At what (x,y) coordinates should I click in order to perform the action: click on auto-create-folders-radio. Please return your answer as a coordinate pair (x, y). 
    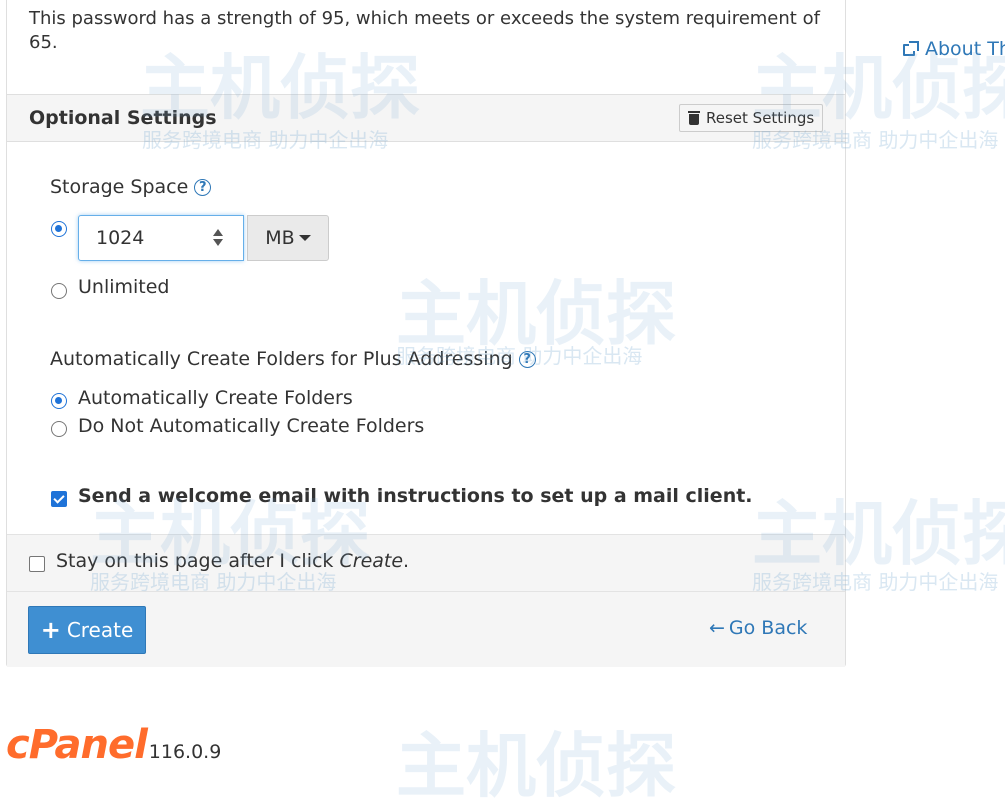
    Looking at the image, I should click on (59, 401).